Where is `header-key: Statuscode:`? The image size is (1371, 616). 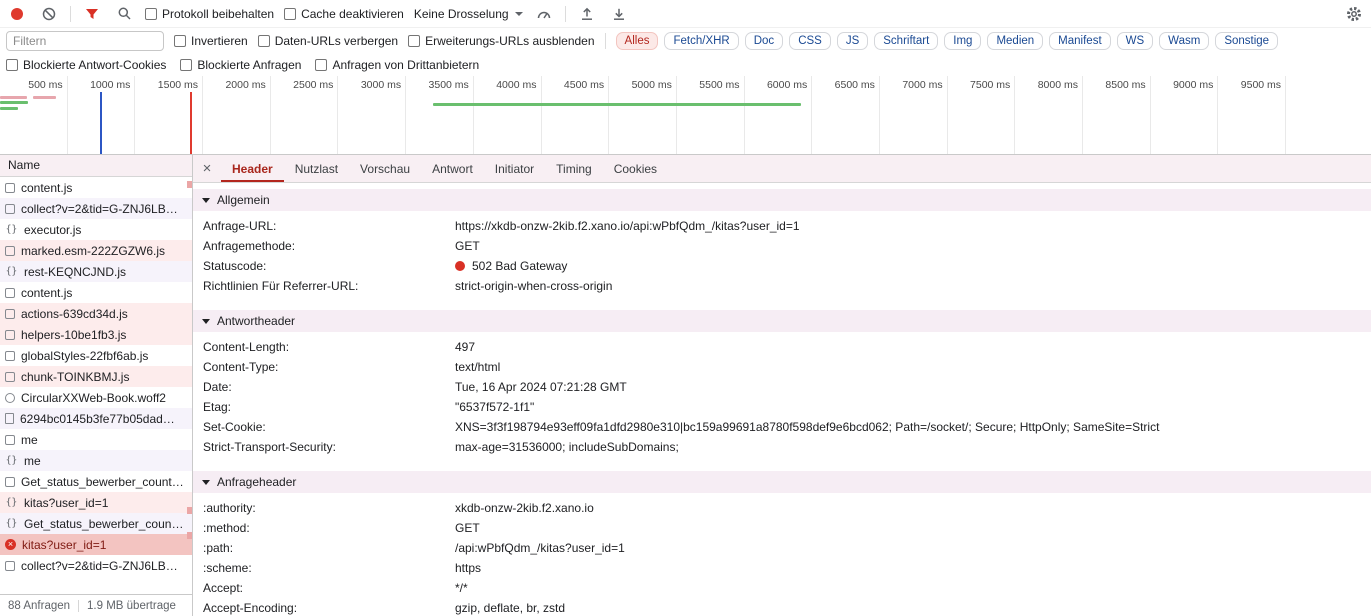
header-key: Statuscode: is located at coordinates (235, 266).